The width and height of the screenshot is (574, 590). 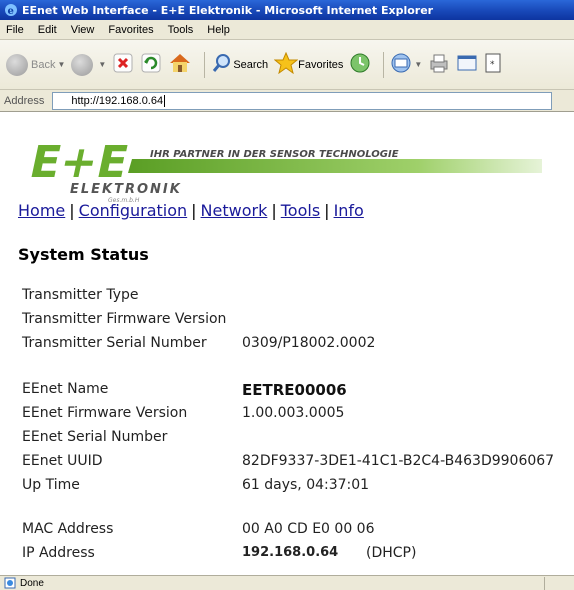 I want to click on main-navigation: Home | Configuration | Network | Tools | Info, so click(x=191, y=210).